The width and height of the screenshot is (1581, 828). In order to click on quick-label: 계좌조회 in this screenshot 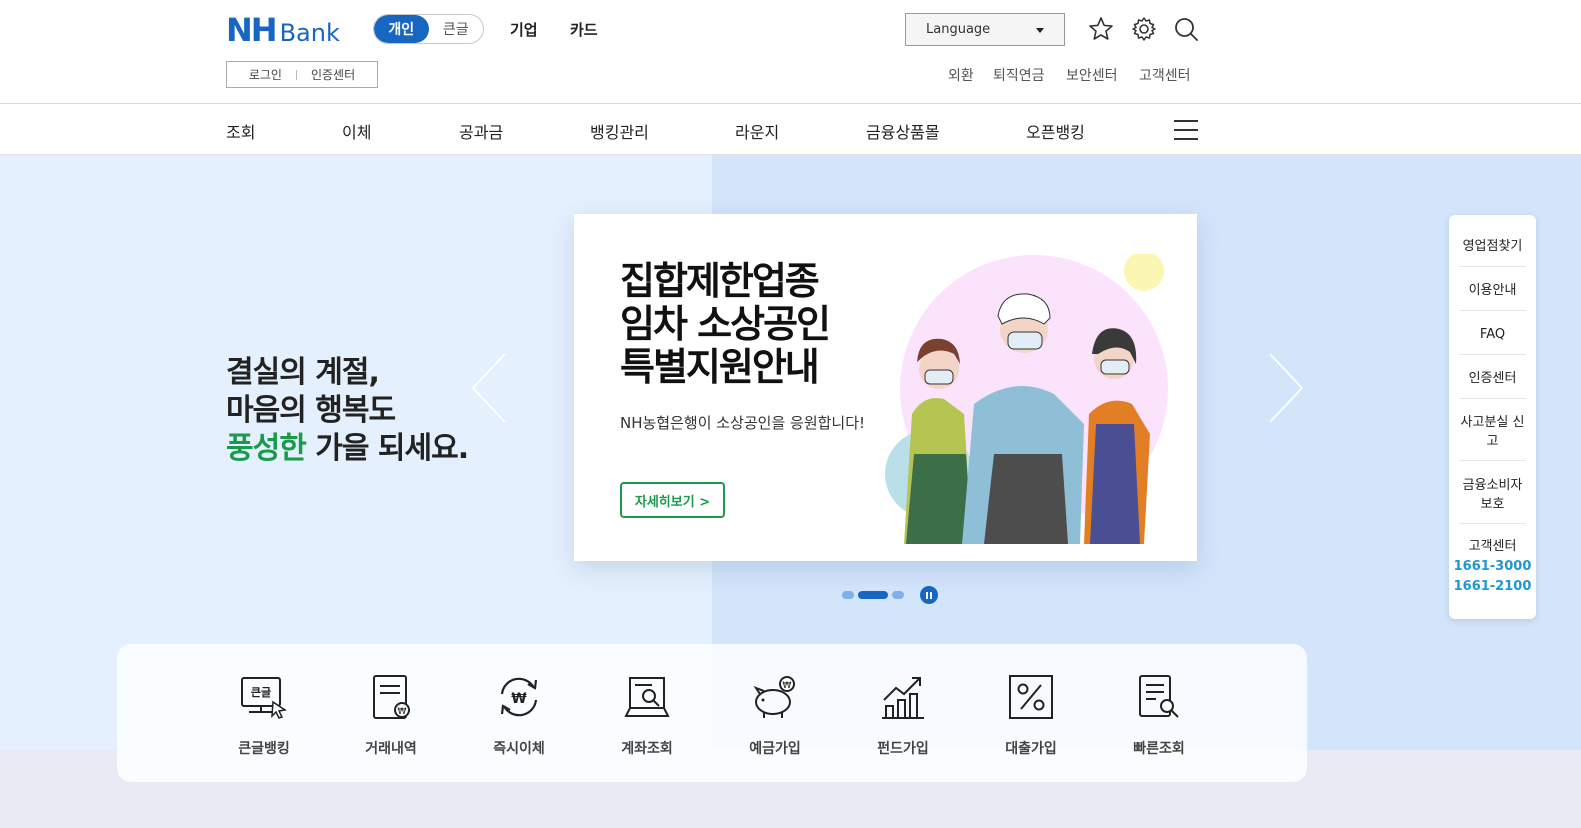, I will do `click(647, 749)`.